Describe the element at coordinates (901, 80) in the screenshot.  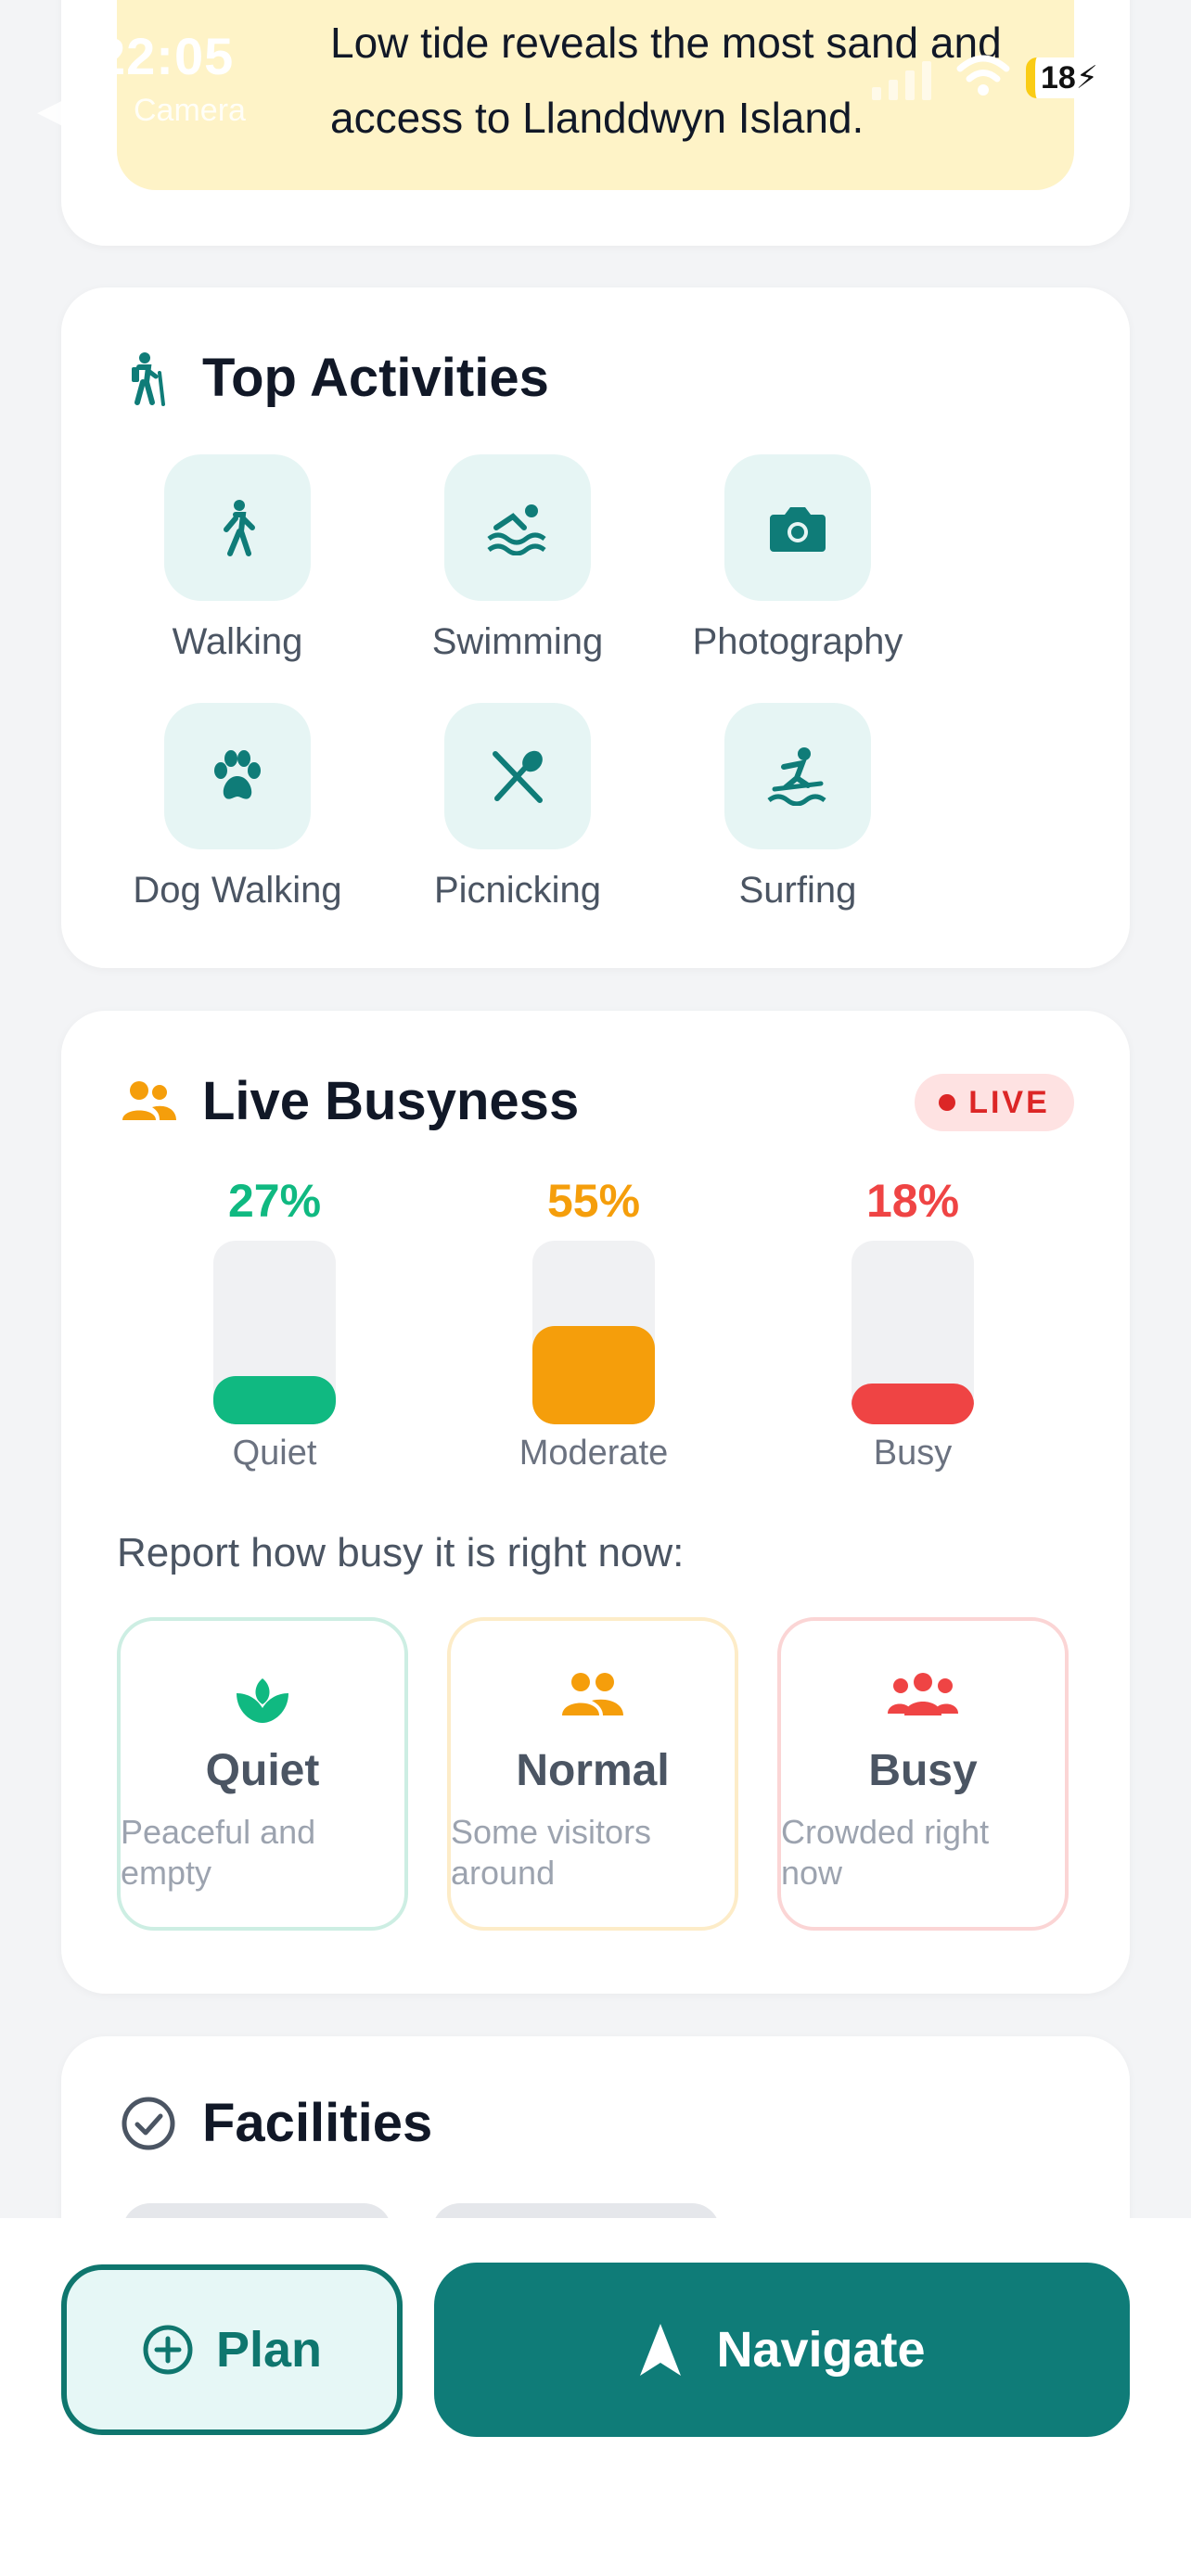
I see `signal-icon` at that location.